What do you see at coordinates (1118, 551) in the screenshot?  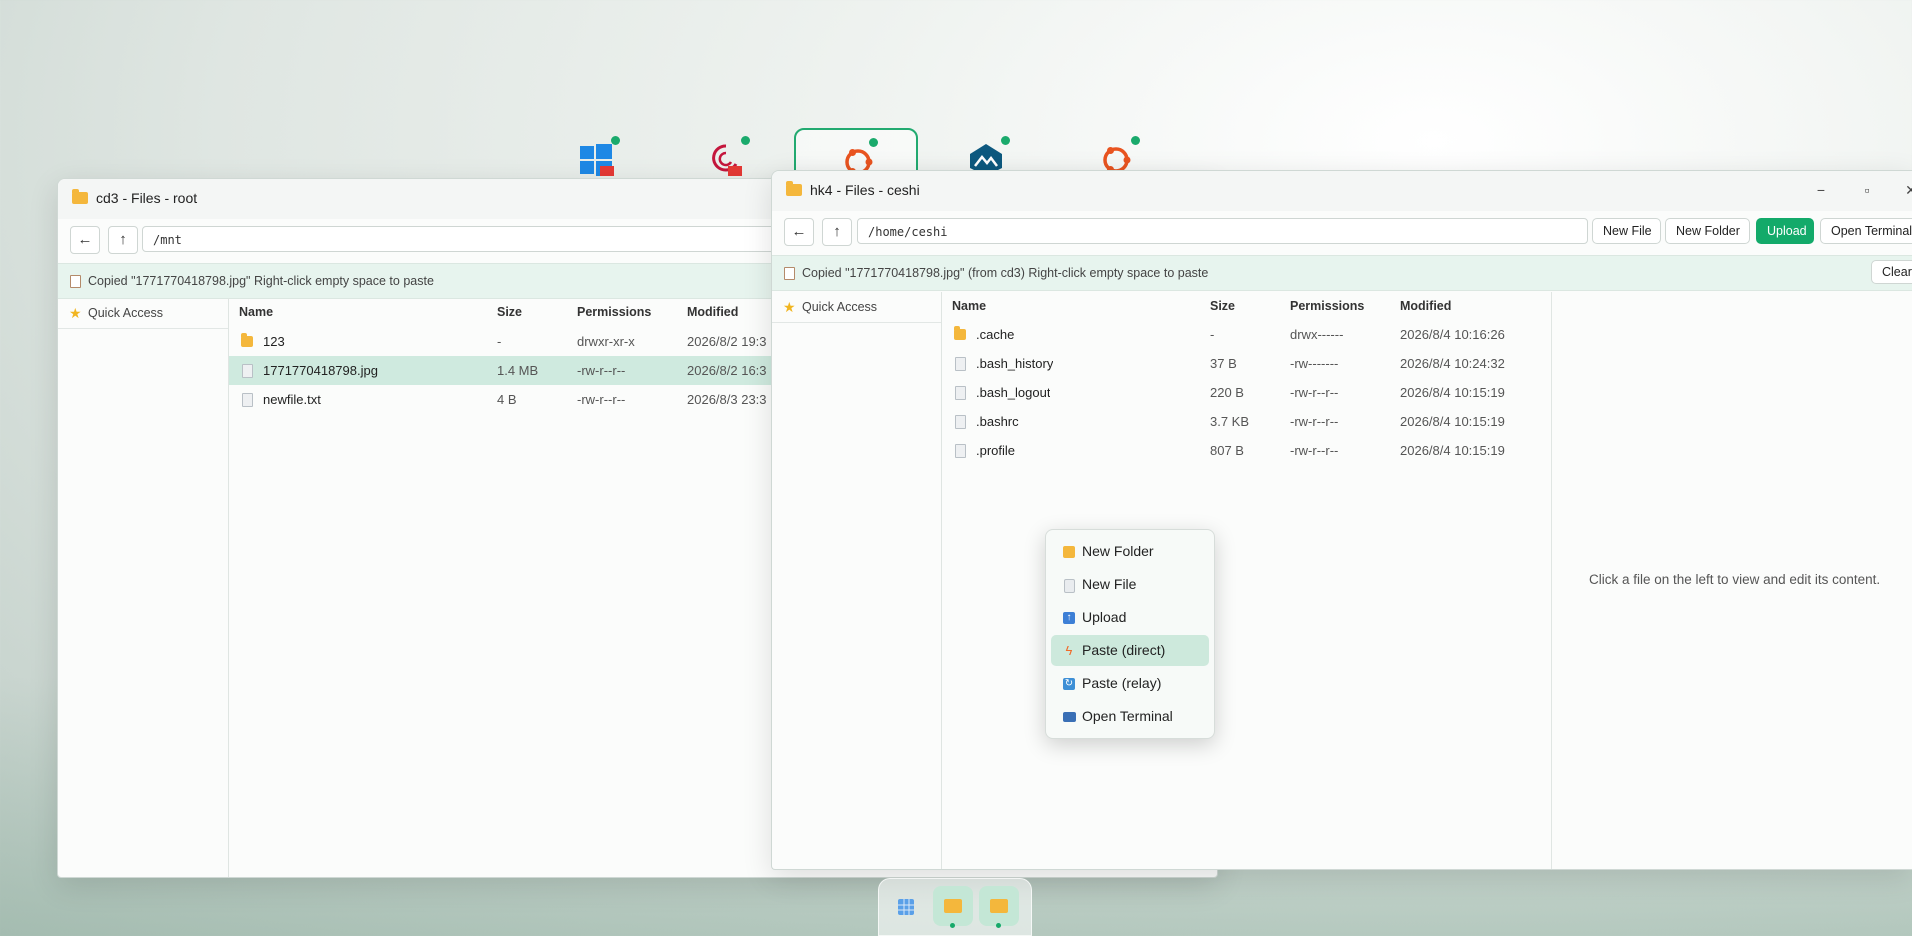 I see `menu-item-label: New Folder` at bounding box center [1118, 551].